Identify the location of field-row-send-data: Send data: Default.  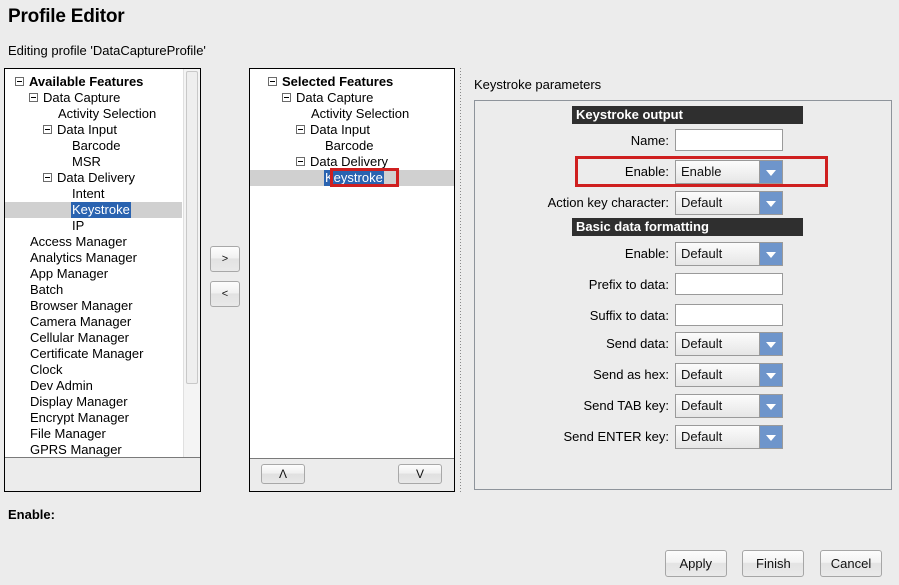
(683, 345).